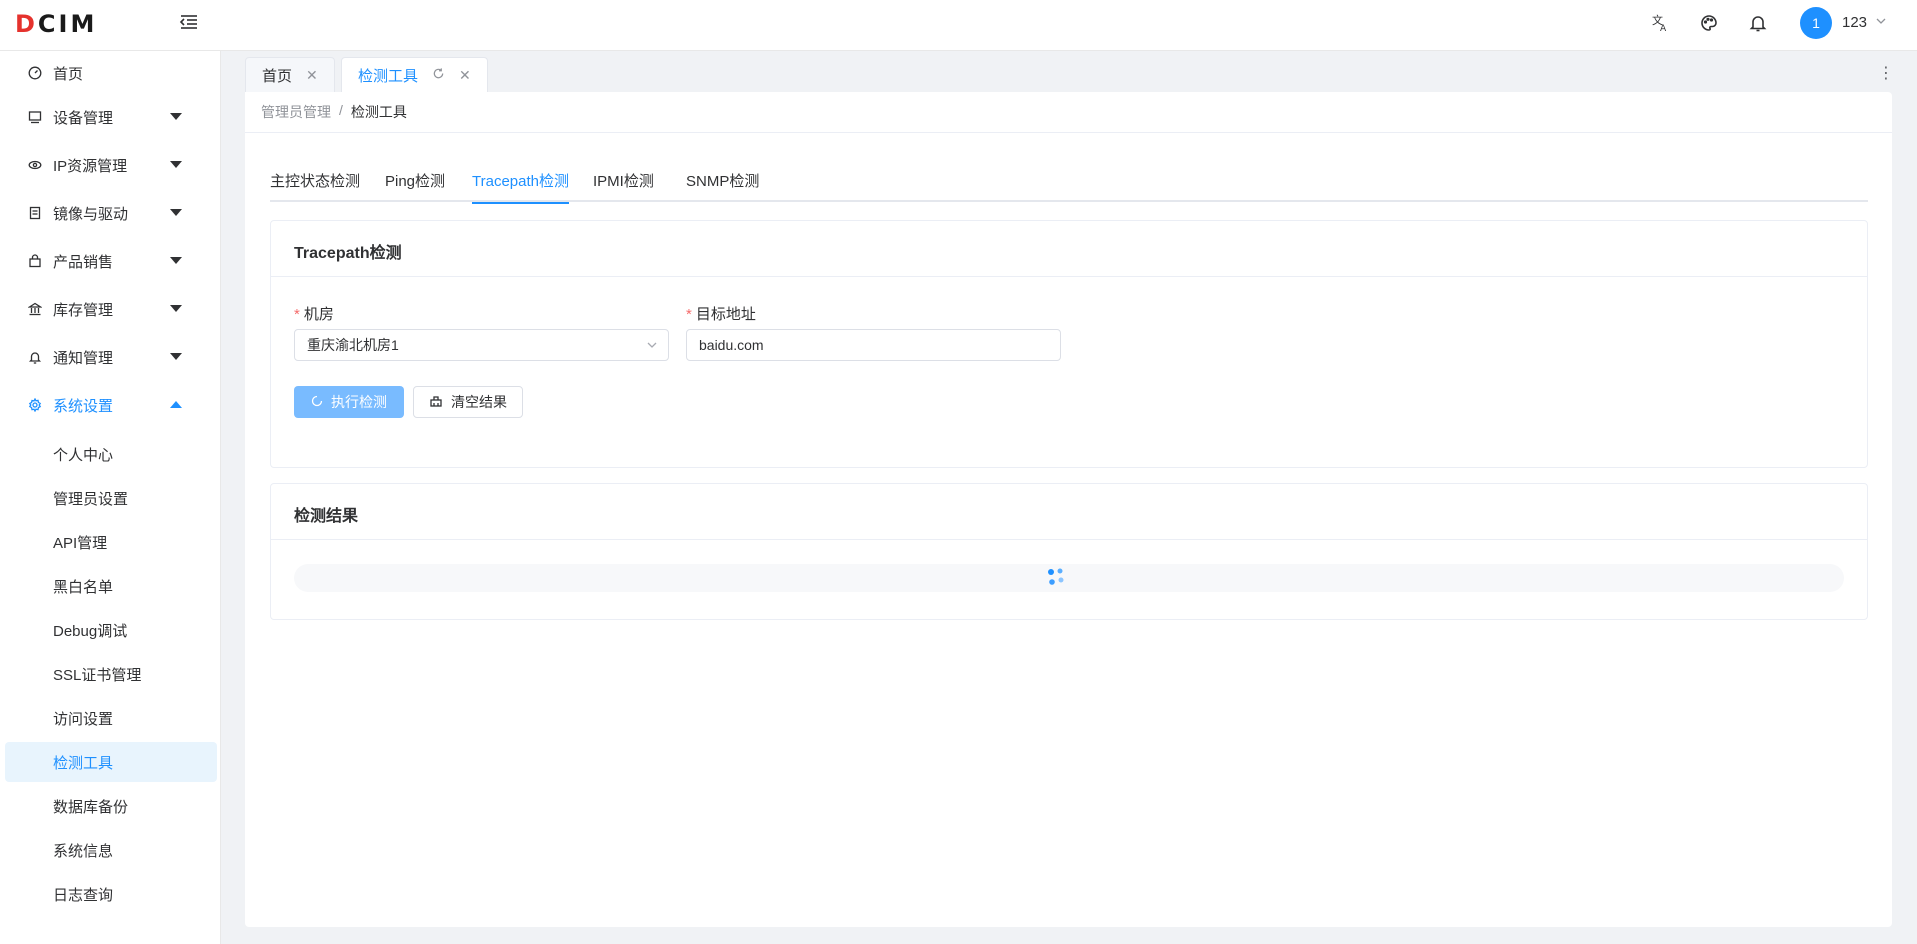  What do you see at coordinates (68, 74) in the screenshot?
I see `sidebar-item-label: 首页` at bounding box center [68, 74].